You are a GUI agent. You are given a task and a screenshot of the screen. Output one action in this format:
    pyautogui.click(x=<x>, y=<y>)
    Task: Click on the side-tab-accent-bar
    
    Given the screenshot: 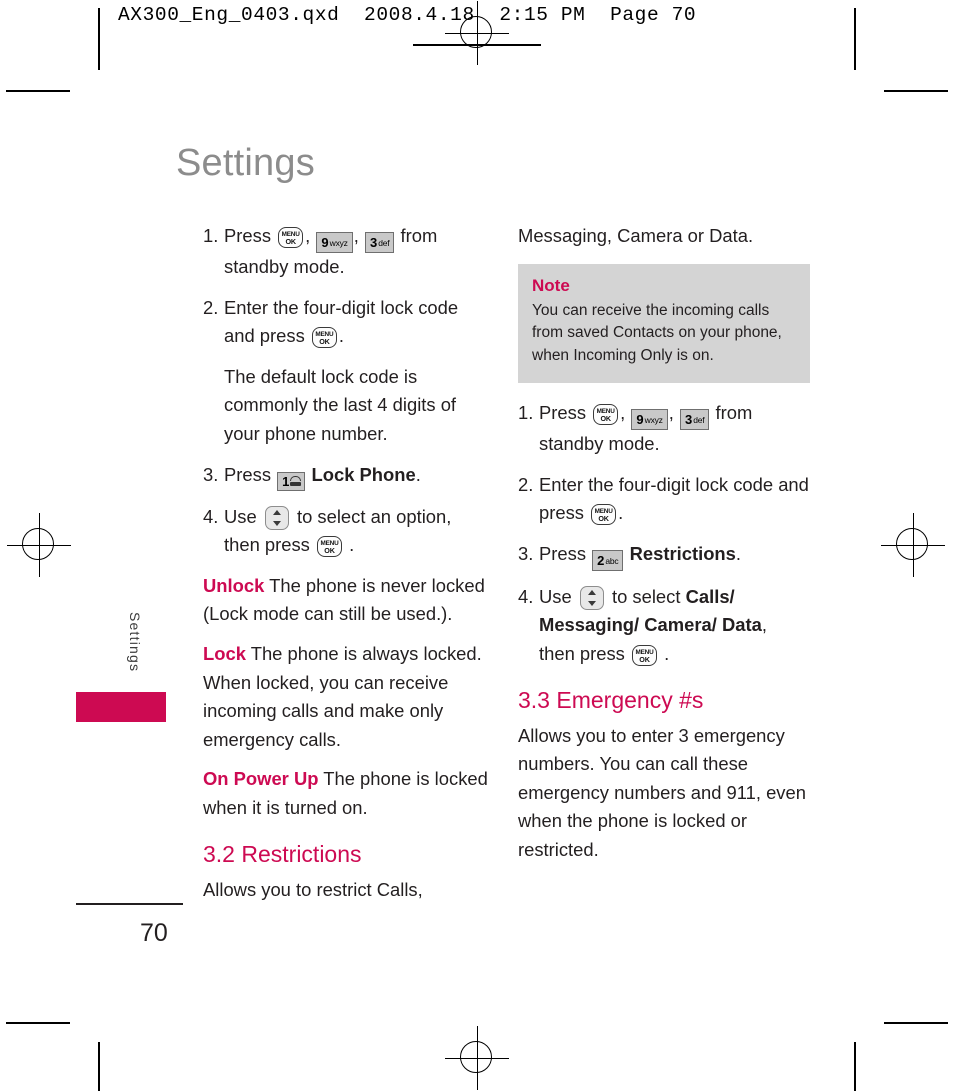 What is the action you would take?
    pyautogui.click(x=121, y=707)
    